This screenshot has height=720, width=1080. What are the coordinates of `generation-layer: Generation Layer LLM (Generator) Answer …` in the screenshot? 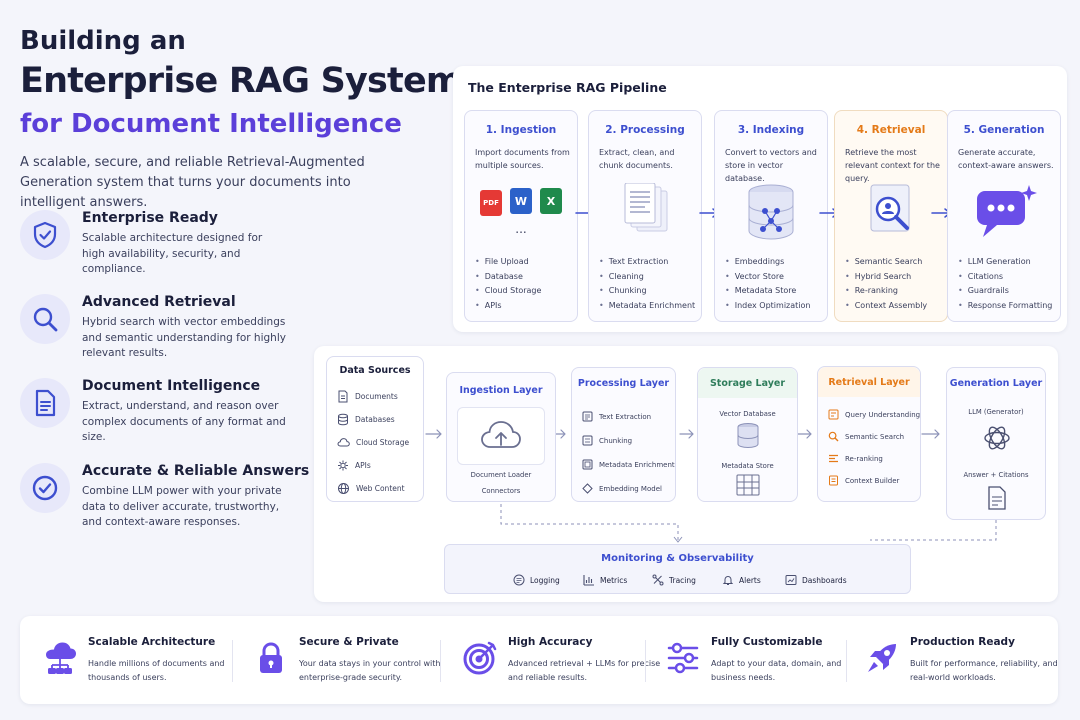 It's located at (996, 443).